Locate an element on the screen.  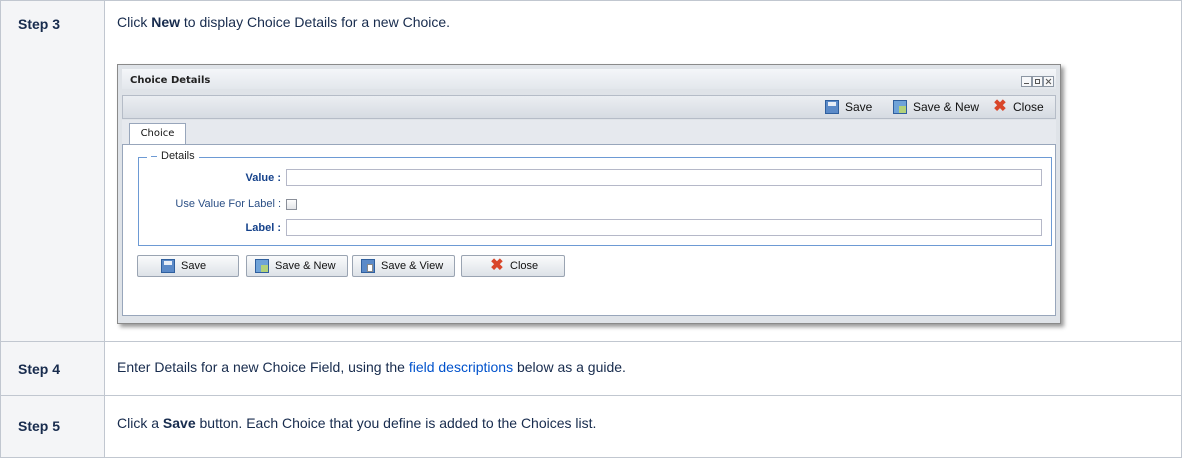
toolbar-save-button: Save is located at coordinates (848, 107).